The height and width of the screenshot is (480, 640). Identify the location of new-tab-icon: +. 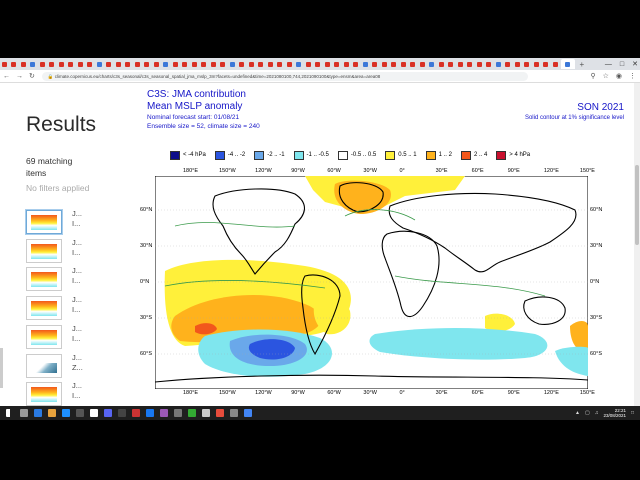
(582, 64).